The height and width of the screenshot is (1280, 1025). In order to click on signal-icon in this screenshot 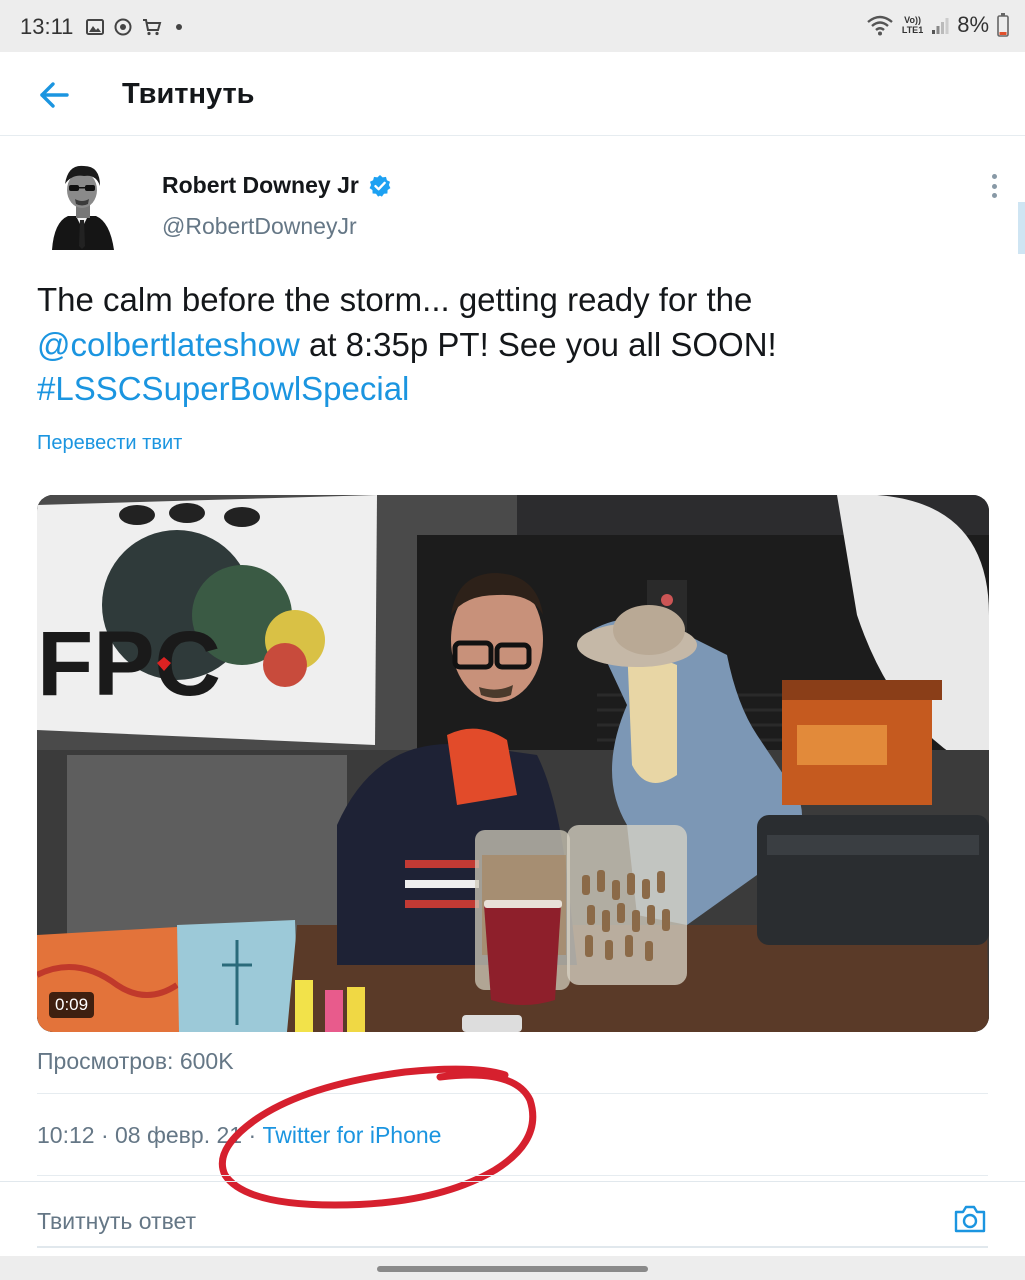, I will do `click(940, 26)`.